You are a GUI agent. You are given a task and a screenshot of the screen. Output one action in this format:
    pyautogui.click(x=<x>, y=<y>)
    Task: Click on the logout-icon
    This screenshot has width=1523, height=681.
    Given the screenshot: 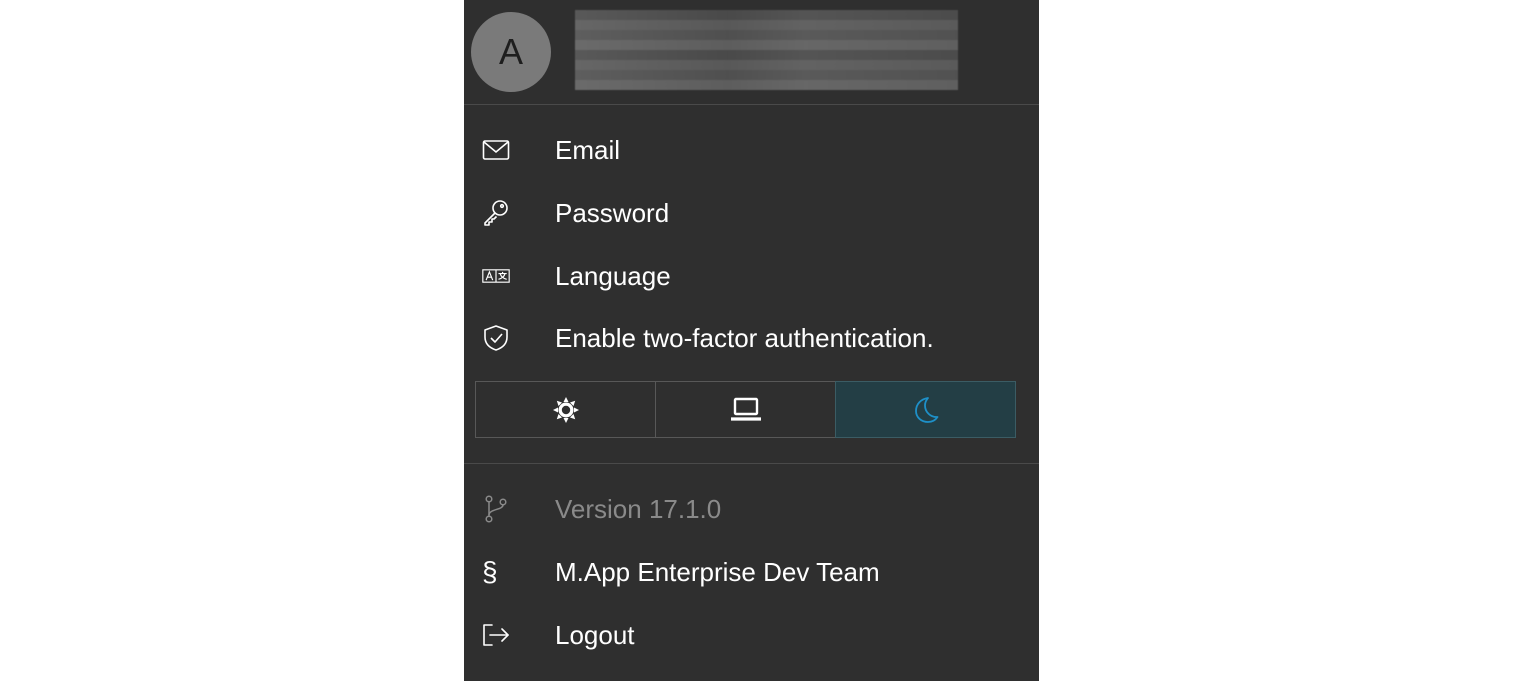 What is the action you would take?
    pyautogui.click(x=496, y=635)
    